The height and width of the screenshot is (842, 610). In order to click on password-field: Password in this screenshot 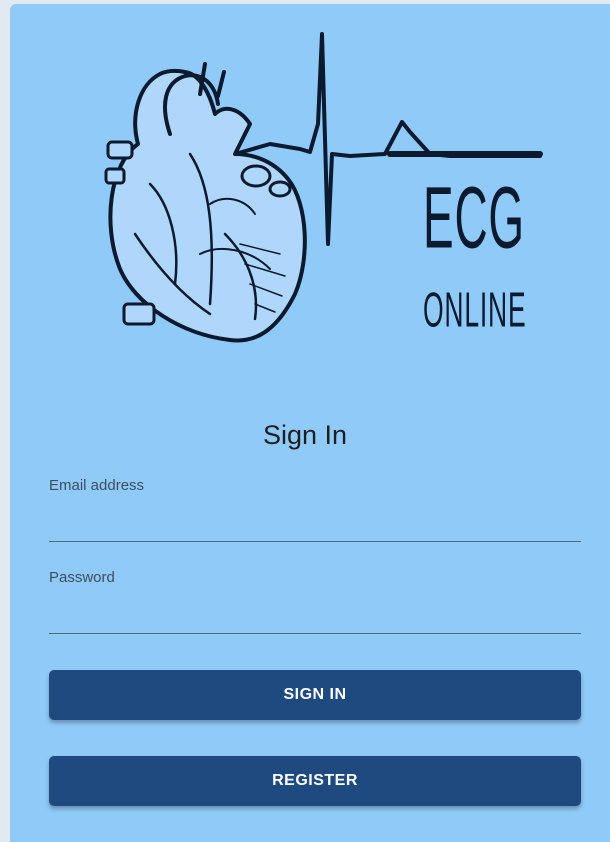, I will do `click(315, 601)`.